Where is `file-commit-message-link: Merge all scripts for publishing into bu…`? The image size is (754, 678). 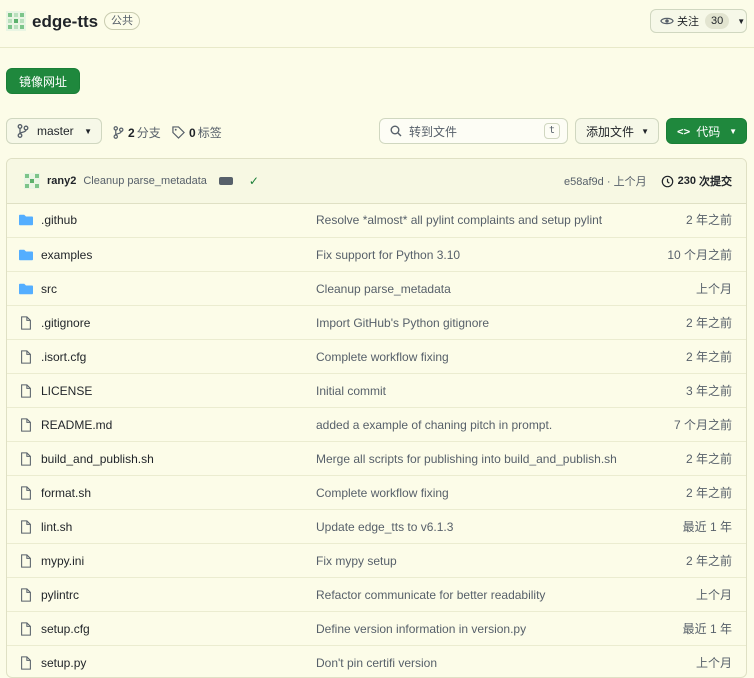 file-commit-message-link: Merge all scripts for publishing into bu… is located at coordinates (466, 459).